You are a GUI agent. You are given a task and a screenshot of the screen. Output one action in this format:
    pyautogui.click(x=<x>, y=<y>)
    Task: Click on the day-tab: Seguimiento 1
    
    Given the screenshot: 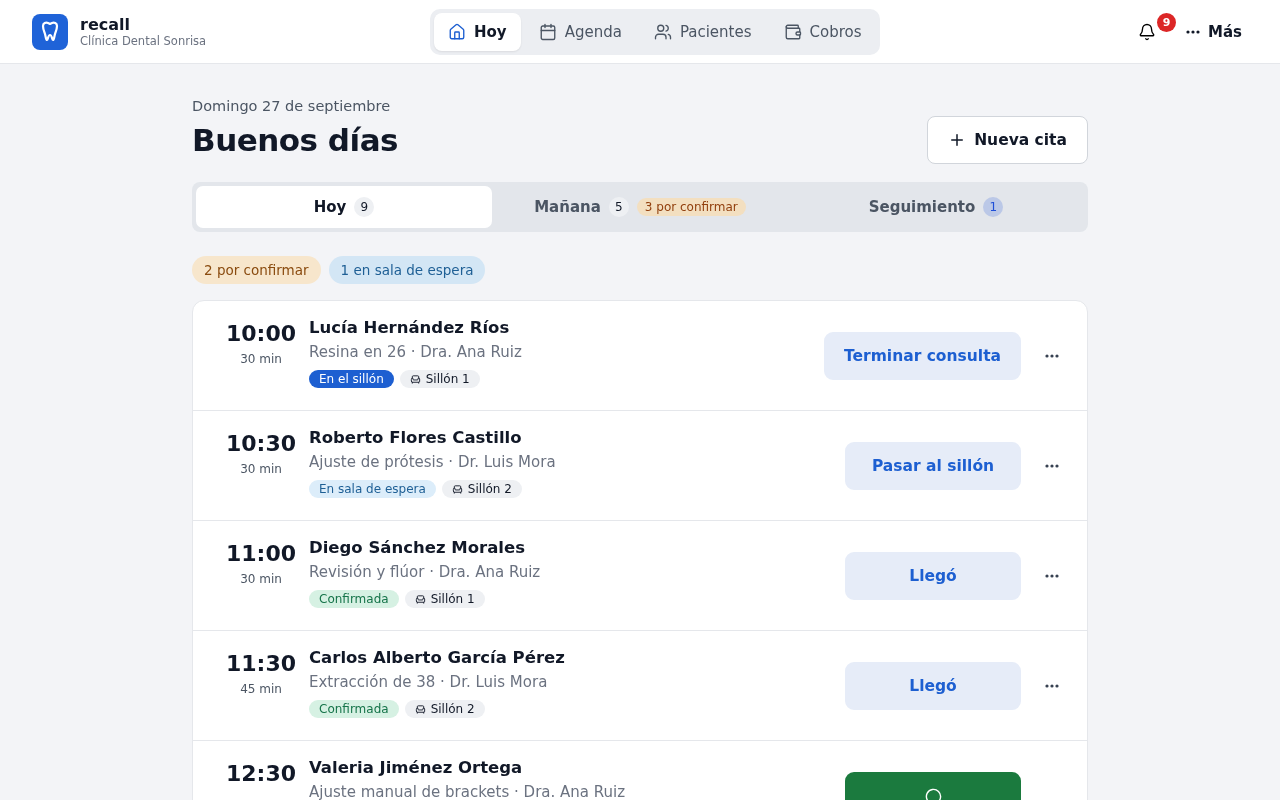 What is the action you would take?
    pyautogui.click(x=936, y=207)
    